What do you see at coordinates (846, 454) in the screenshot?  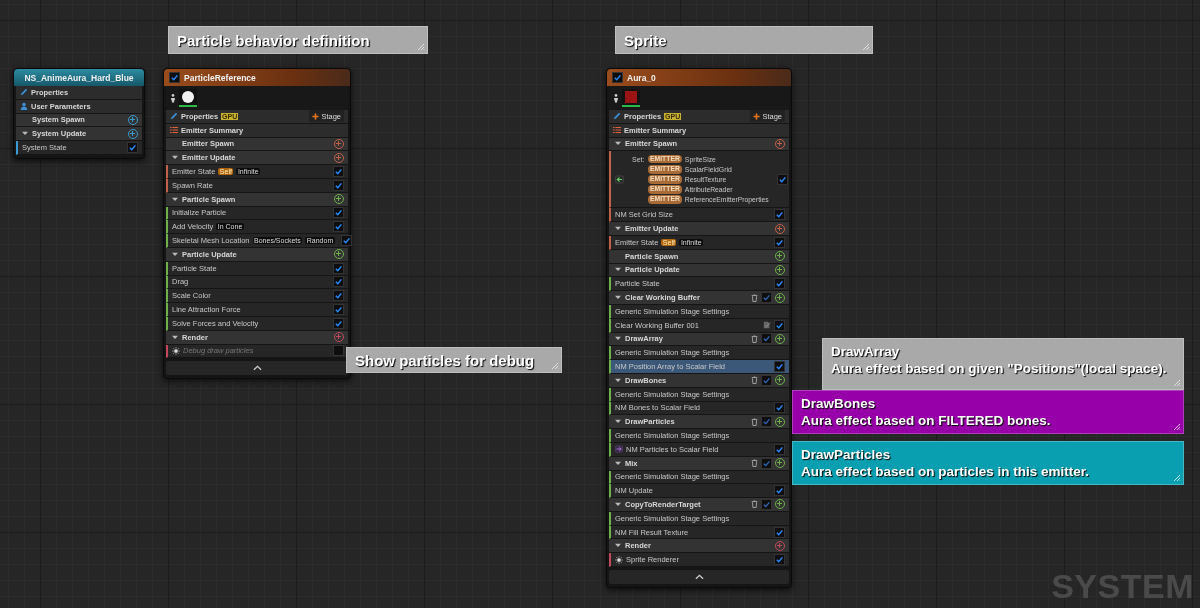 I see `comment-title: DrawParticles` at bounding box center [846, 454].